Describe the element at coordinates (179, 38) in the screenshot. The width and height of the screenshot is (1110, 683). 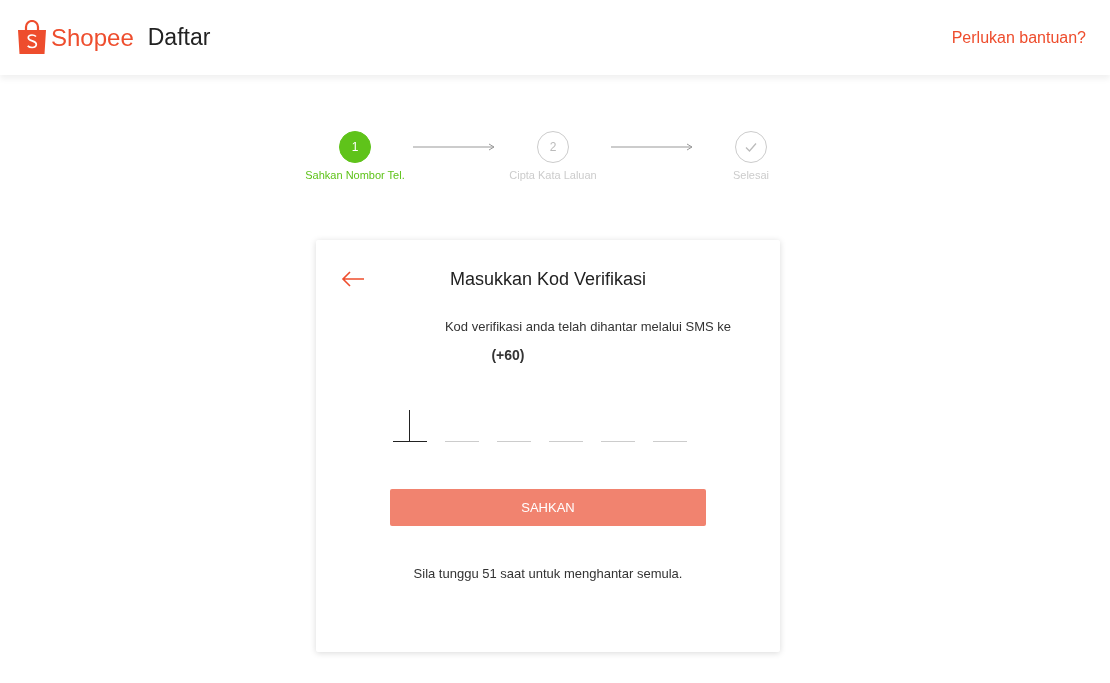
I see `page-title: Daftar` at that location.